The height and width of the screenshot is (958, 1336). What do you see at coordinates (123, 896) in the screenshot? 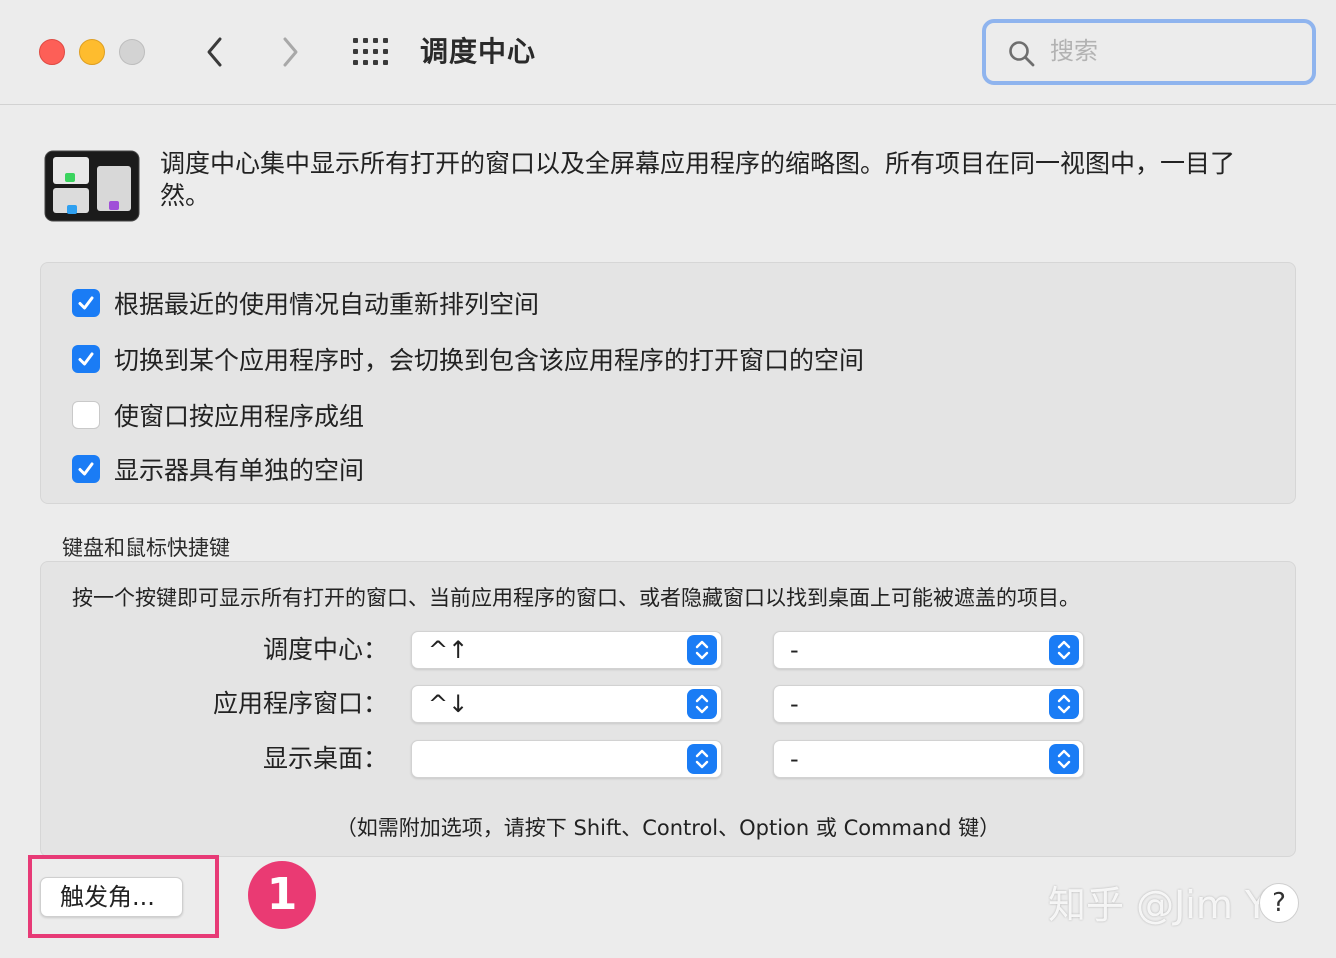
I see `annotation-highlight-box` at bounding box center [123, 896].